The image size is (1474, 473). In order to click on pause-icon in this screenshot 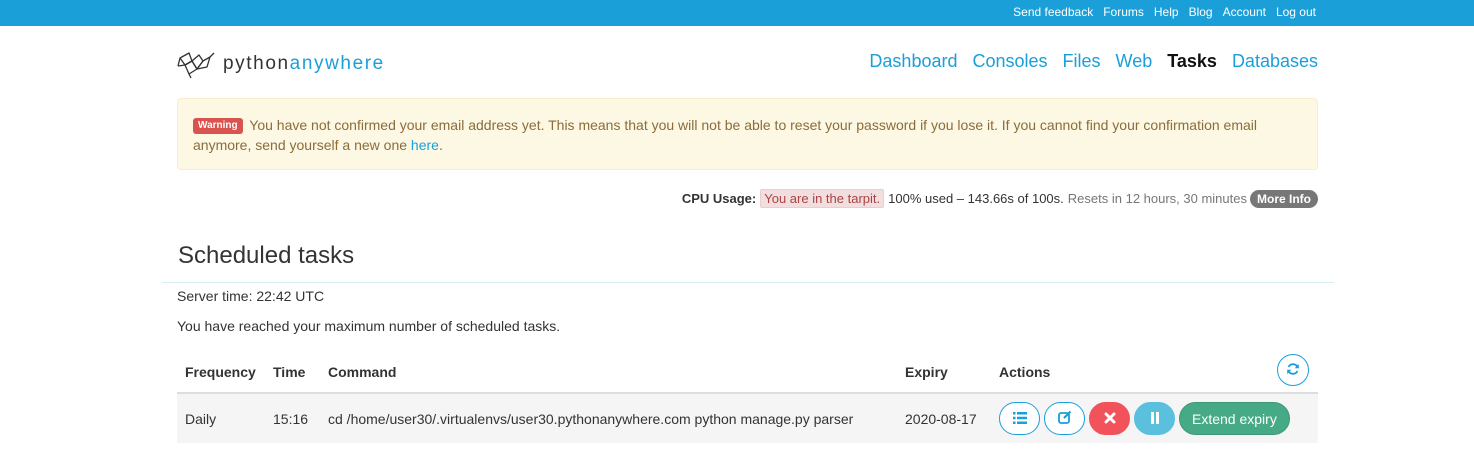, I will do `click(1155, 419)`.